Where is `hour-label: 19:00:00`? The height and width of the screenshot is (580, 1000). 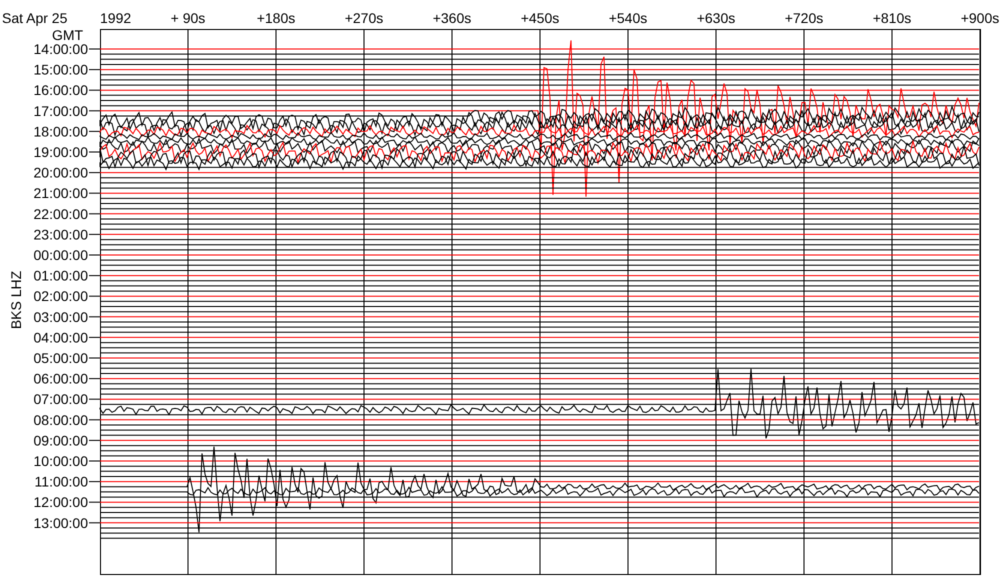
hour-label: 19:00:00 is located at coordinates (61, 152).